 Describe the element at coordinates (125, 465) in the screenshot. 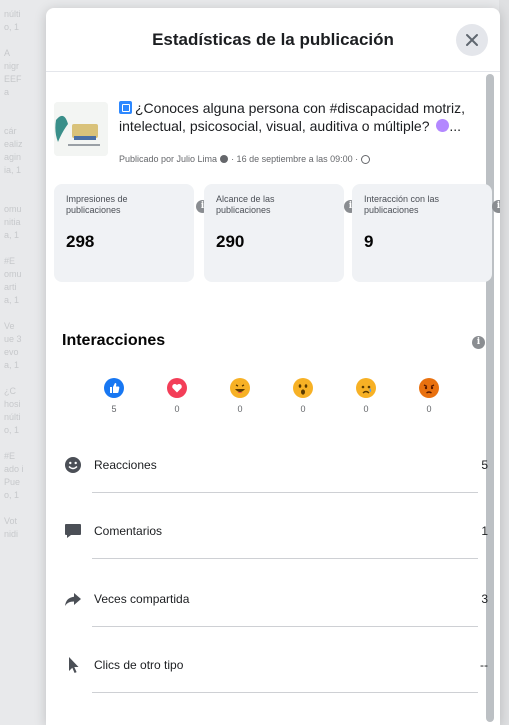

I see `row-label: Reacciones` at that location.